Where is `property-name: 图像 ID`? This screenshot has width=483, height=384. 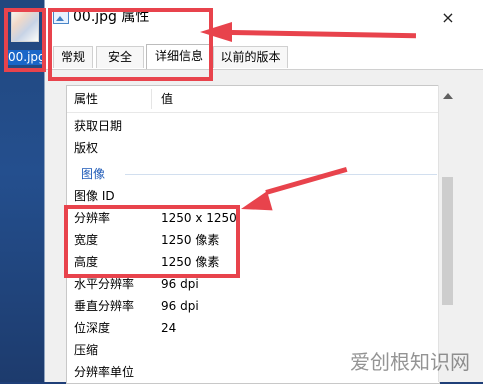
property-name: 图像 ID is located at coordinates (94, 196).